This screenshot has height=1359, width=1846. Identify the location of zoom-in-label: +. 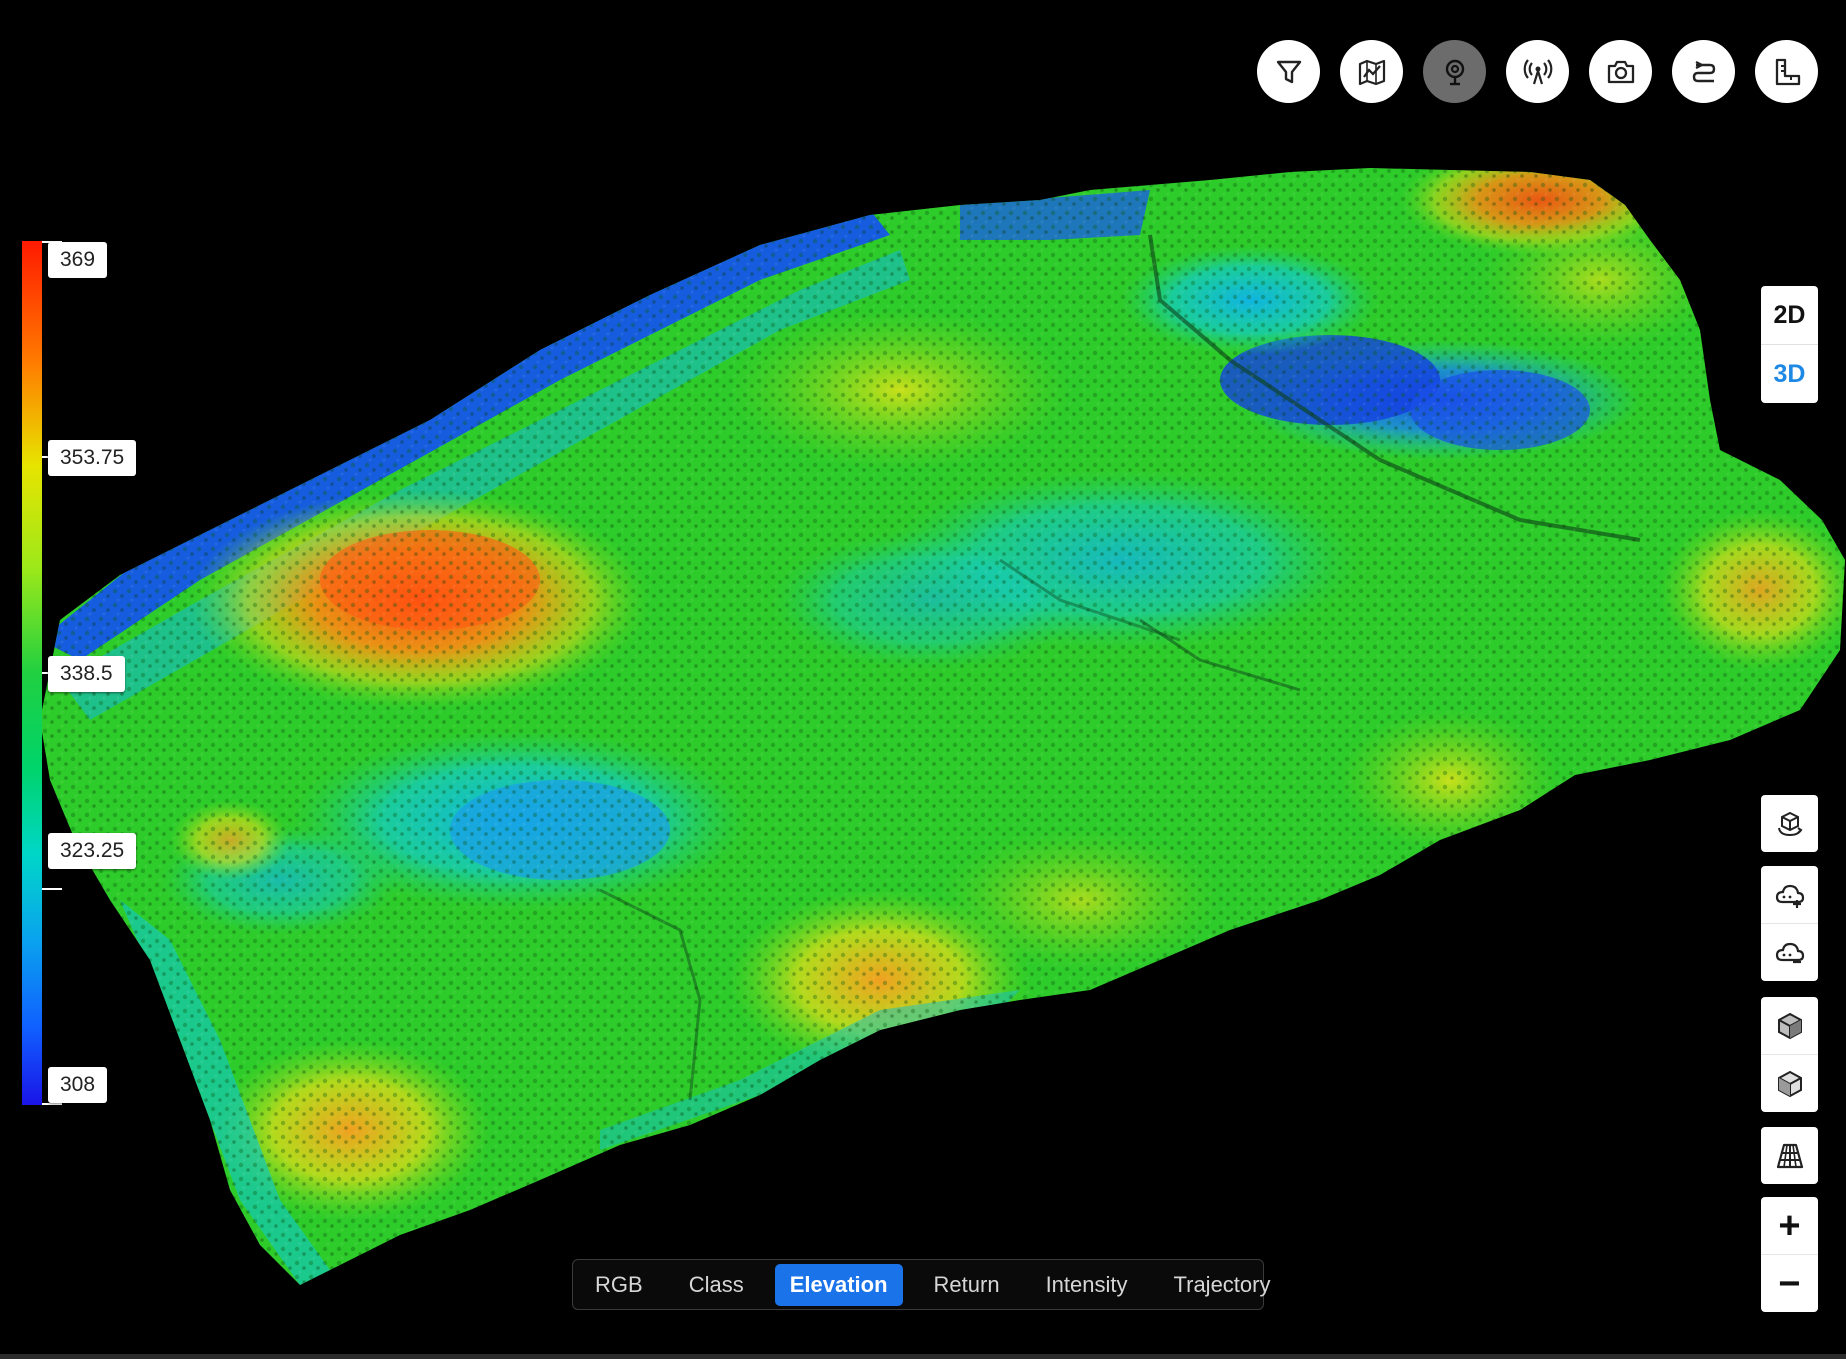
(1789, 1225).